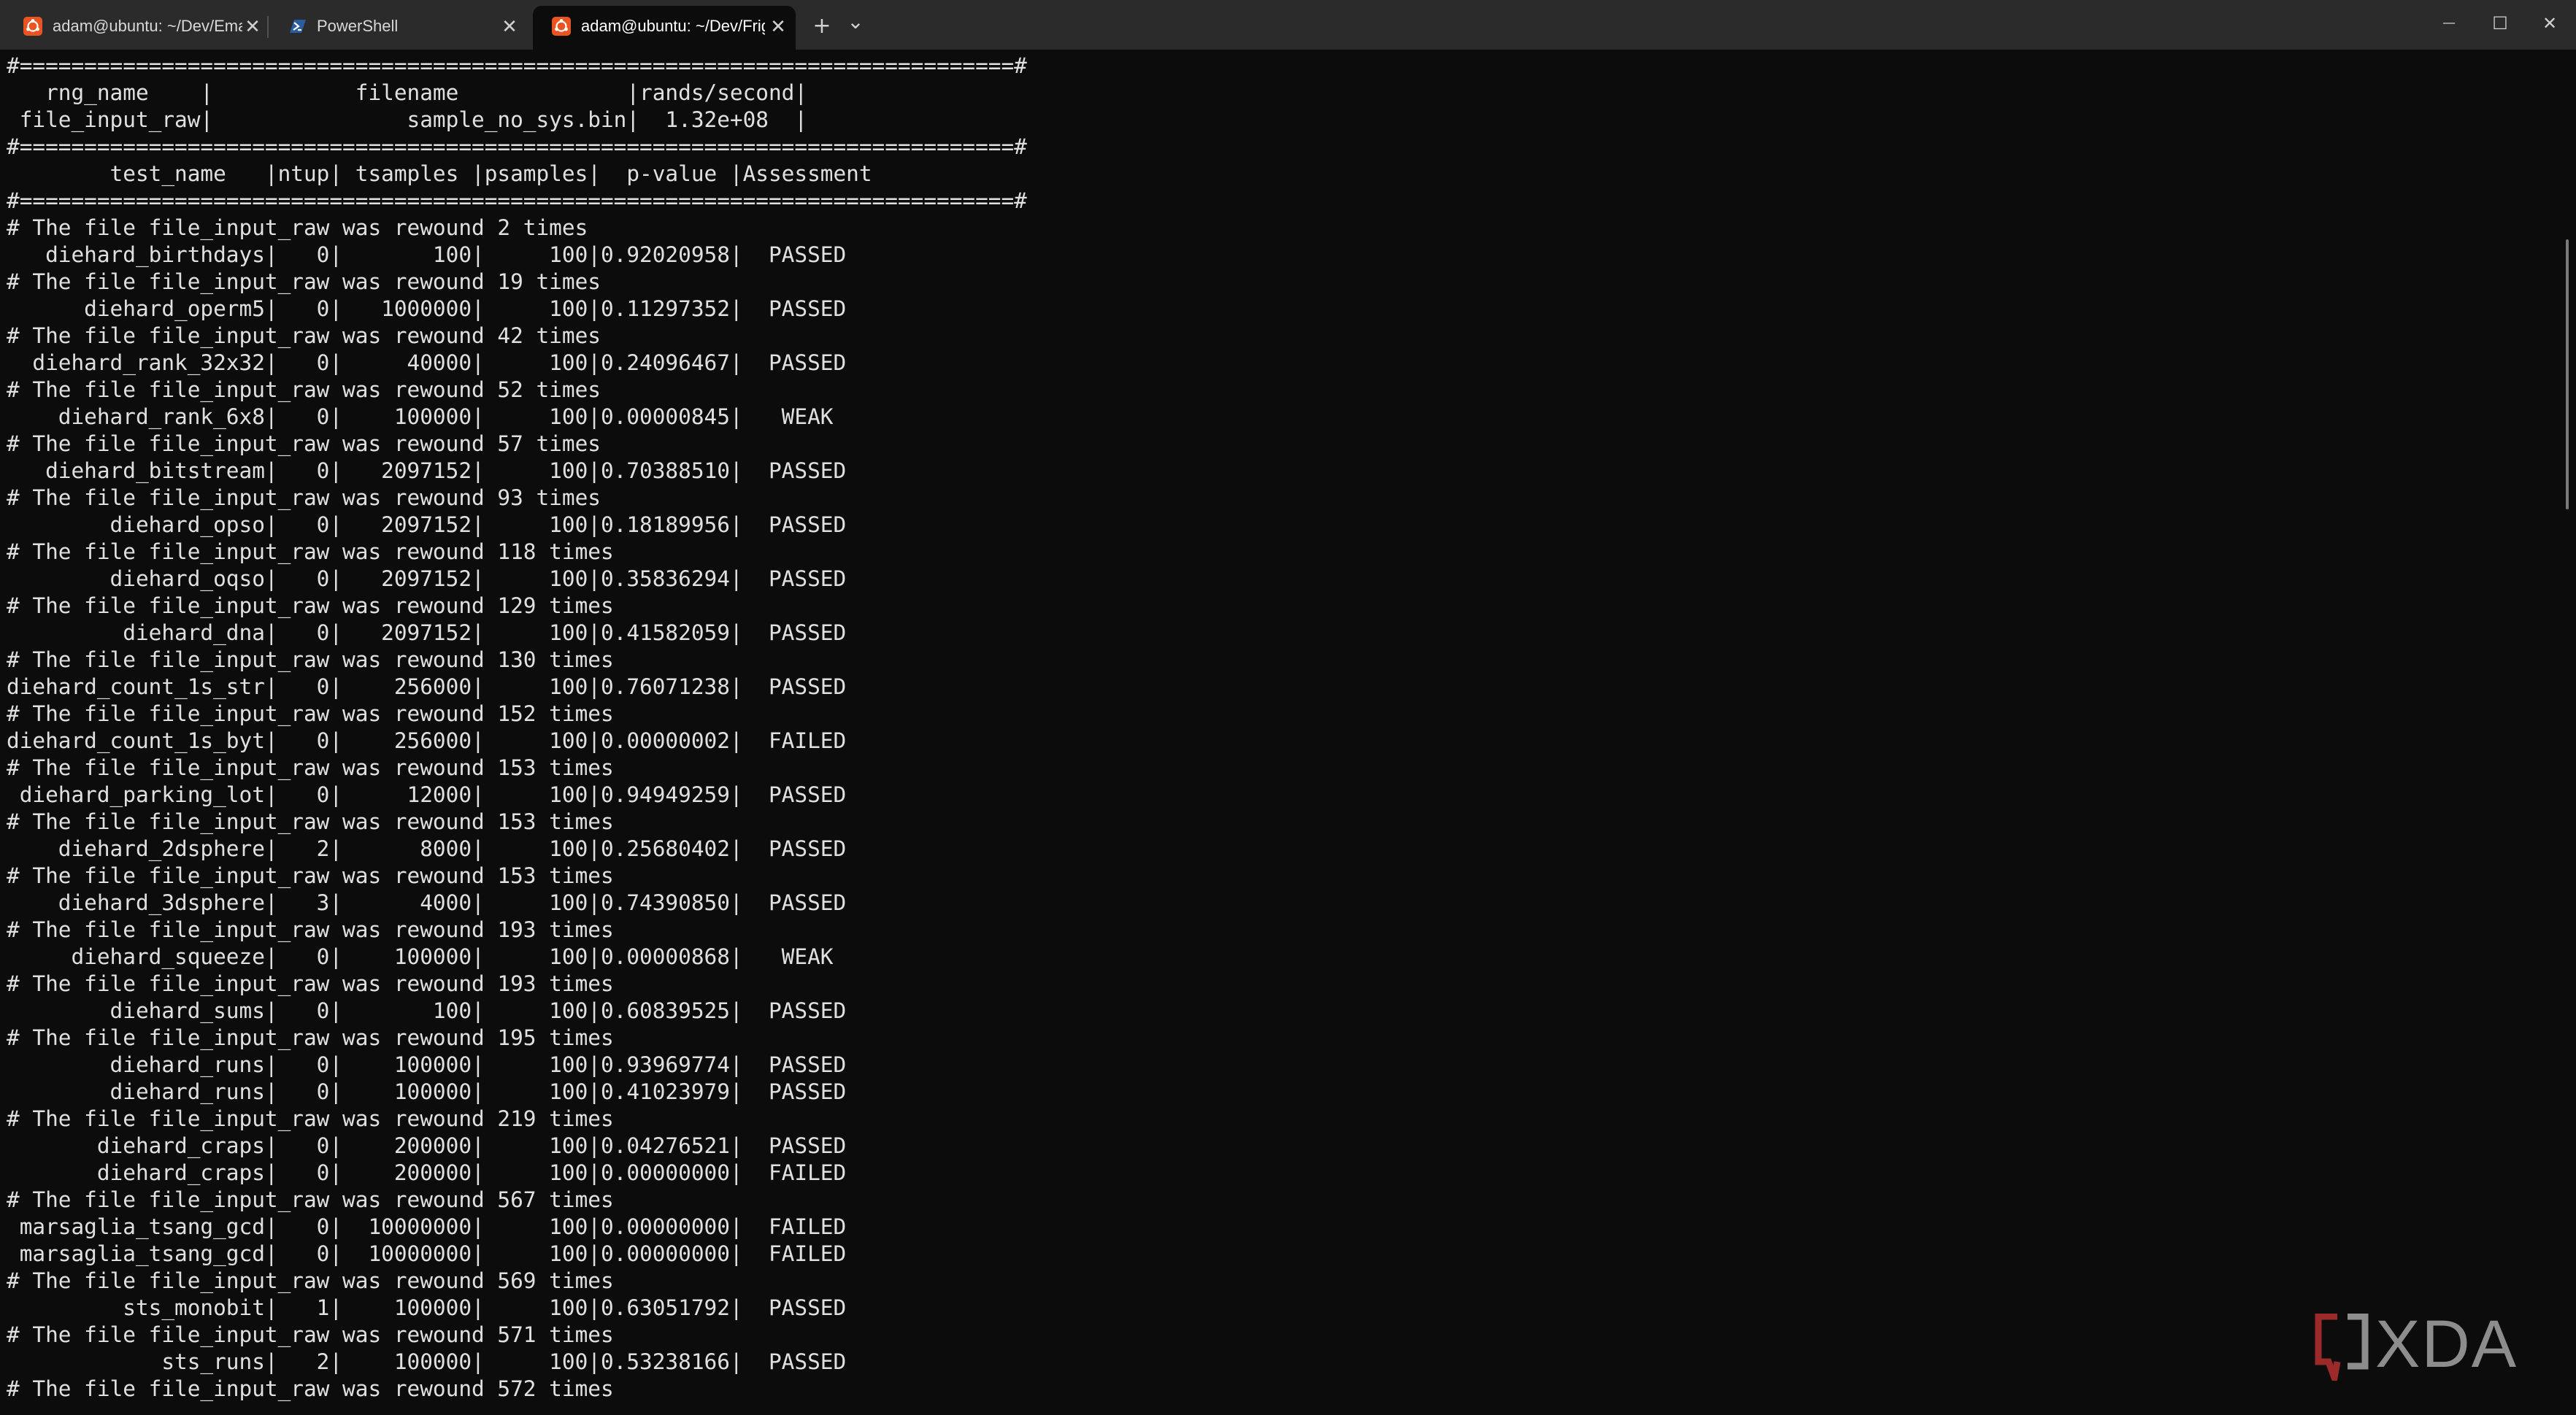 This screenshot has width=2576, height=1415. What do you see at coordinates (2449, 23) in the screenshot?
I see `minimize-button: —` at bounding box center [2449, 23].